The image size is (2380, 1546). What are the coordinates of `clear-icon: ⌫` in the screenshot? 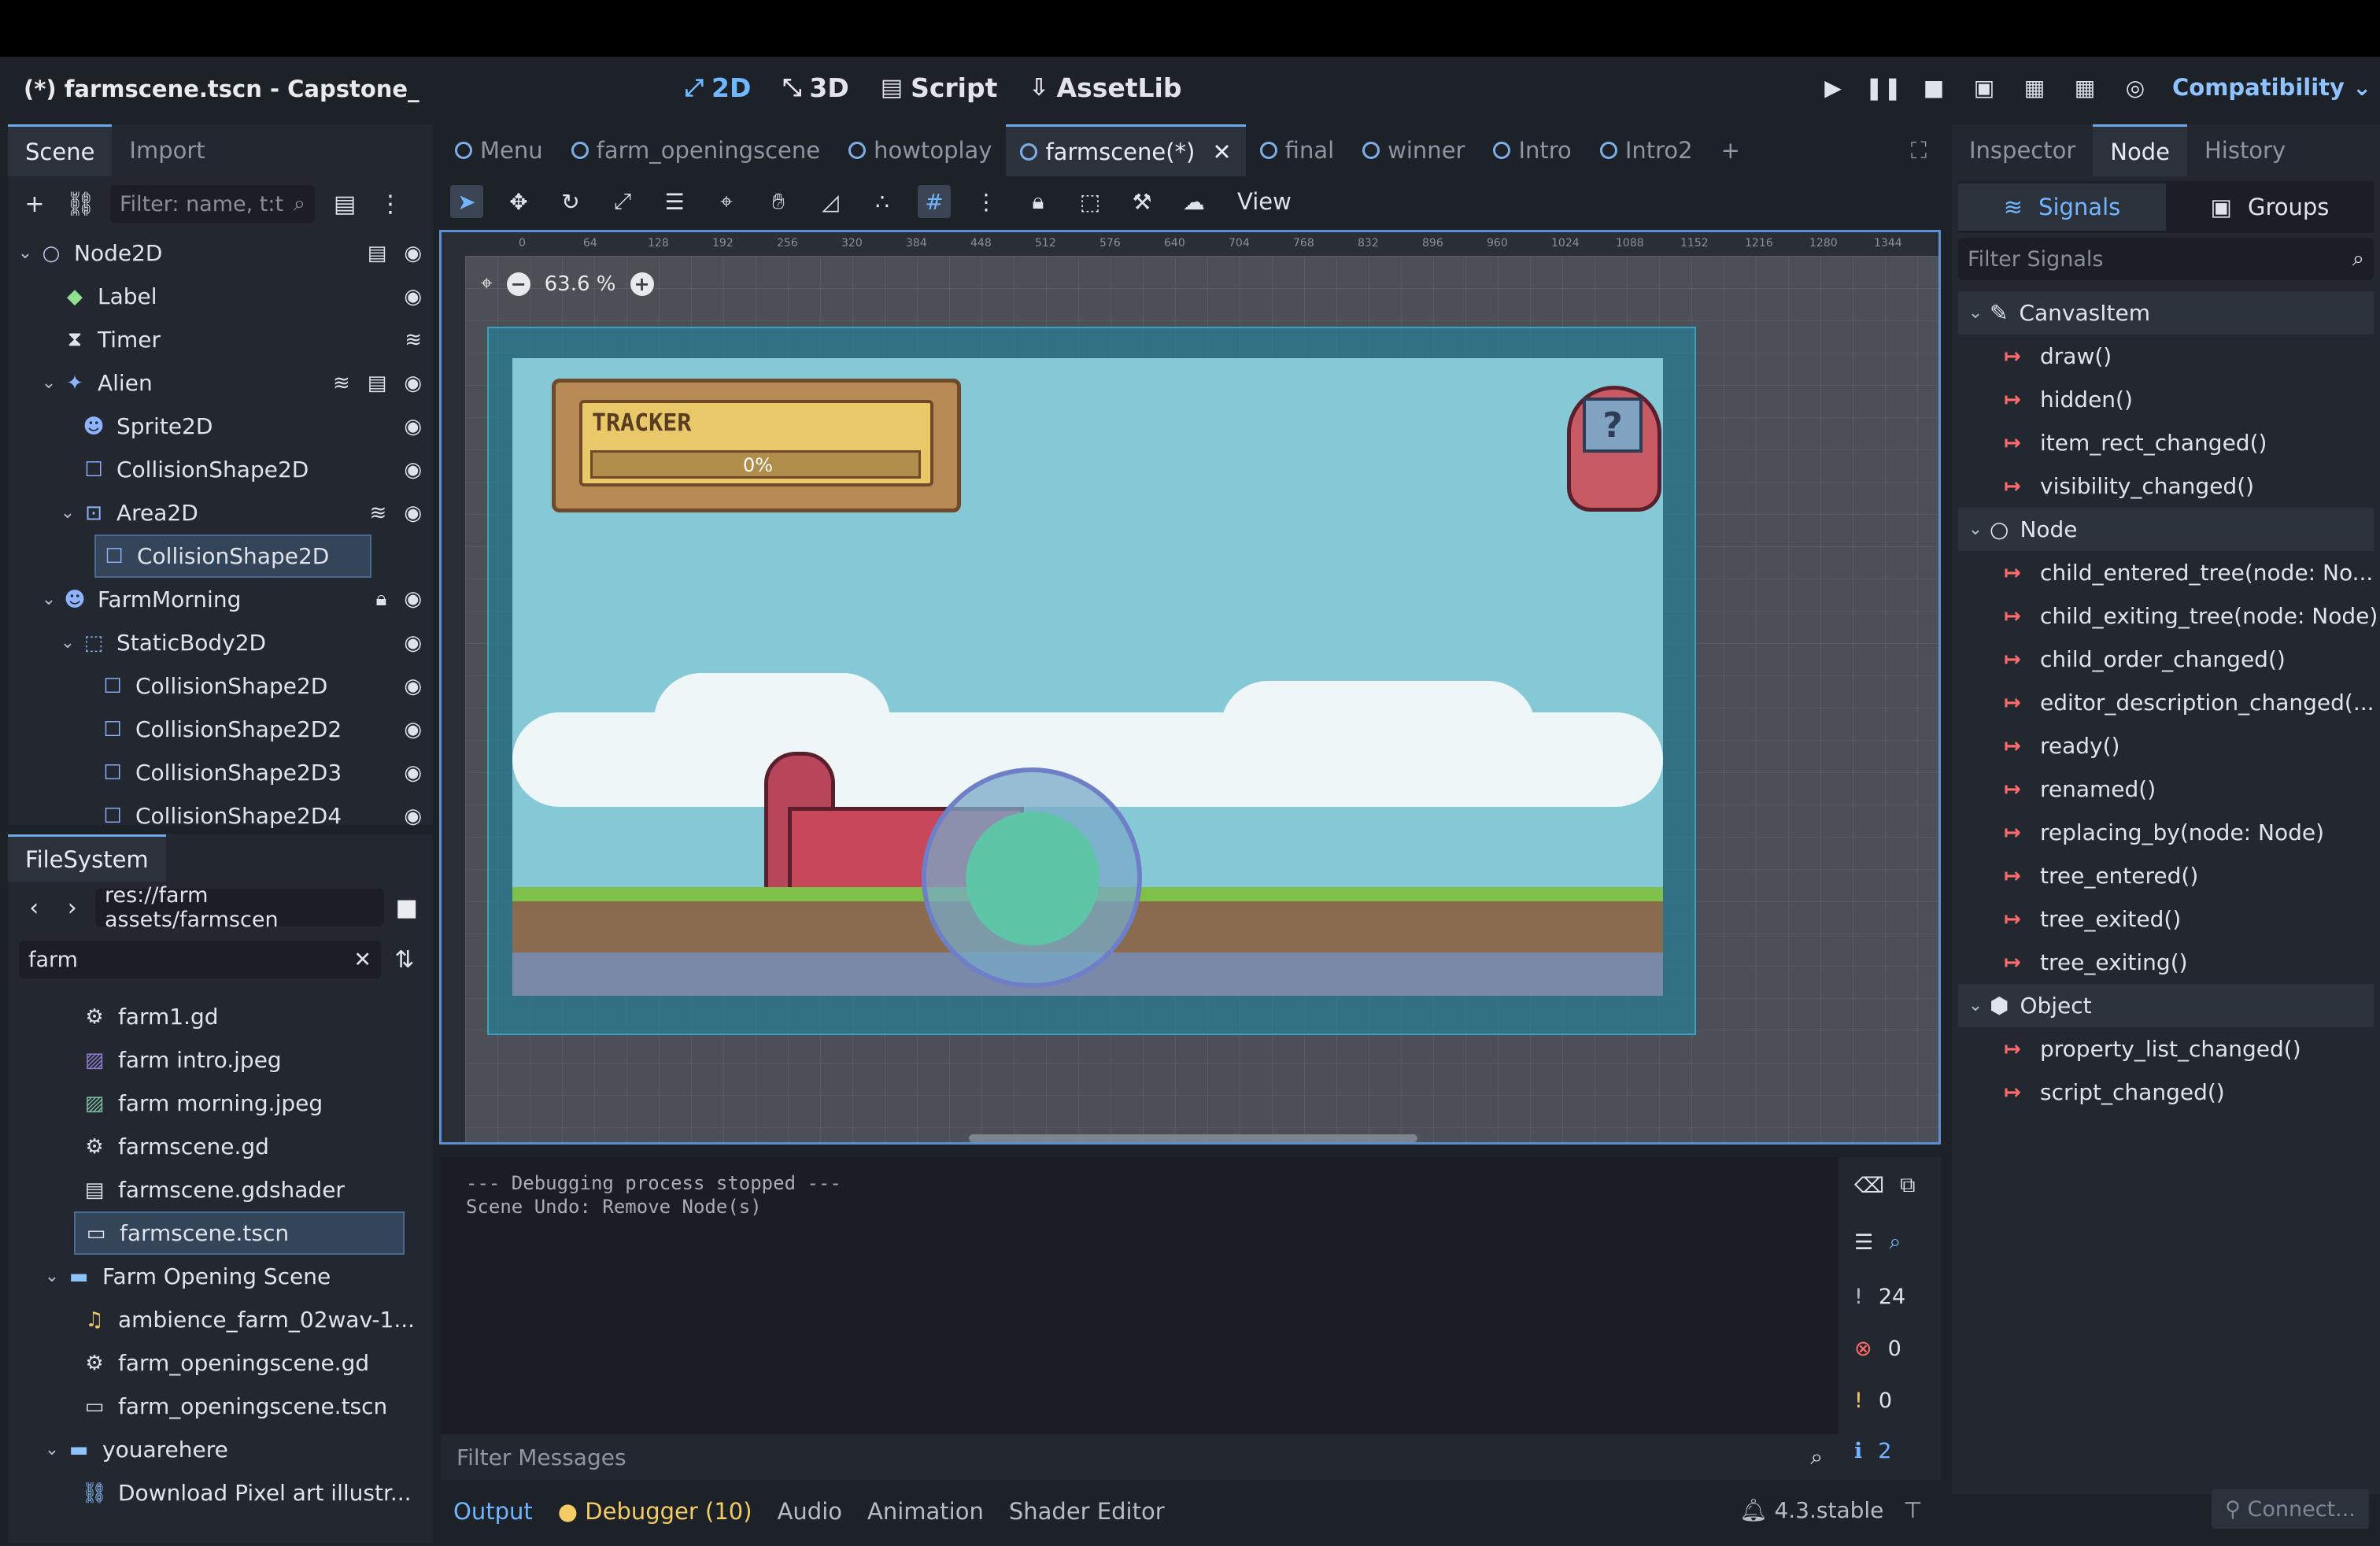 It's located at (1869, 1186).